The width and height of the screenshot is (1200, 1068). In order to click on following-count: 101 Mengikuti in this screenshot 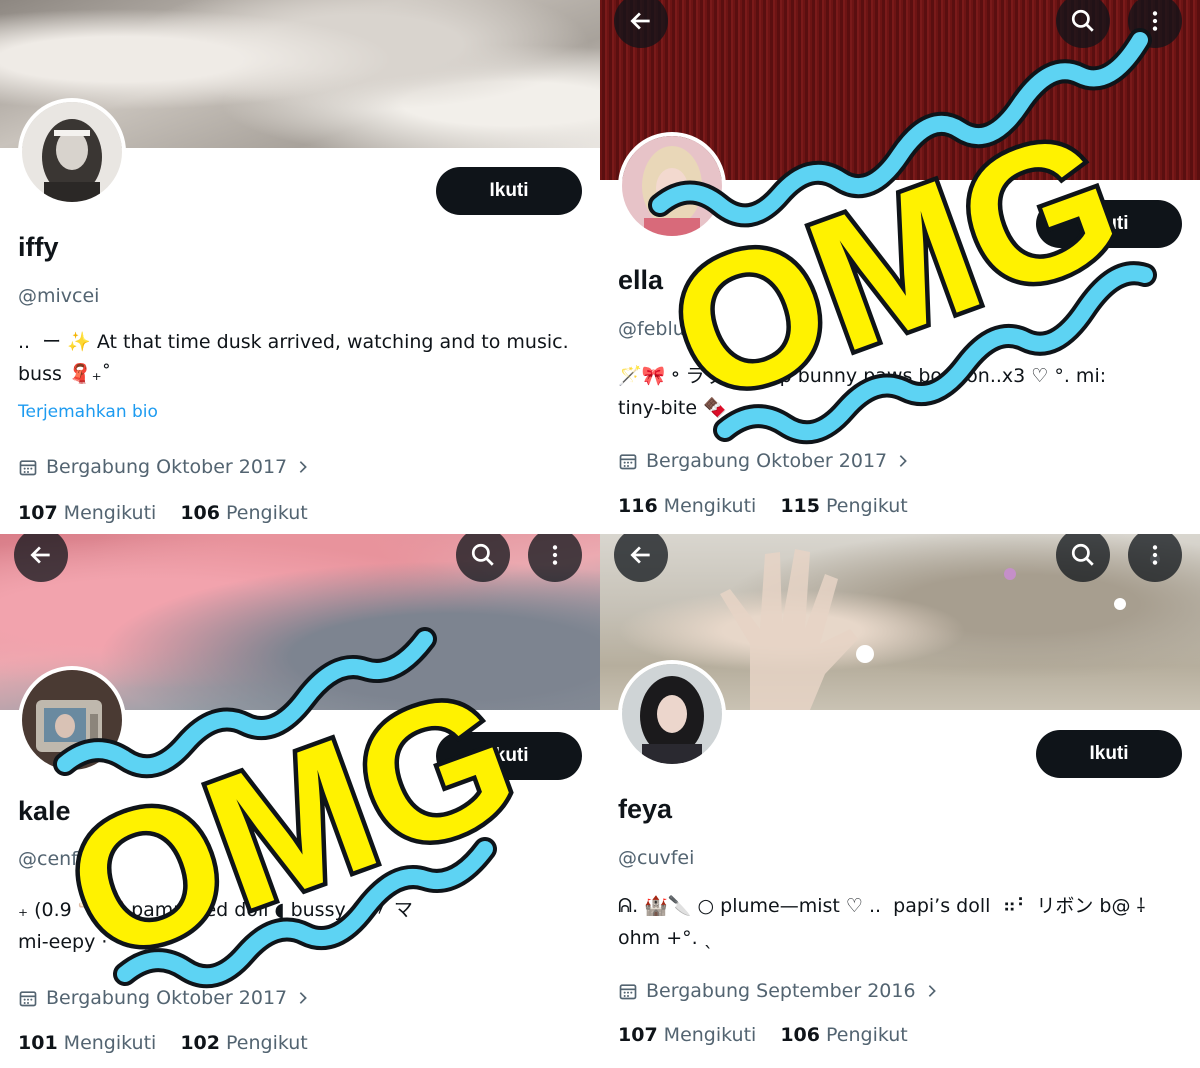, I will do `click(87, 1043)`.